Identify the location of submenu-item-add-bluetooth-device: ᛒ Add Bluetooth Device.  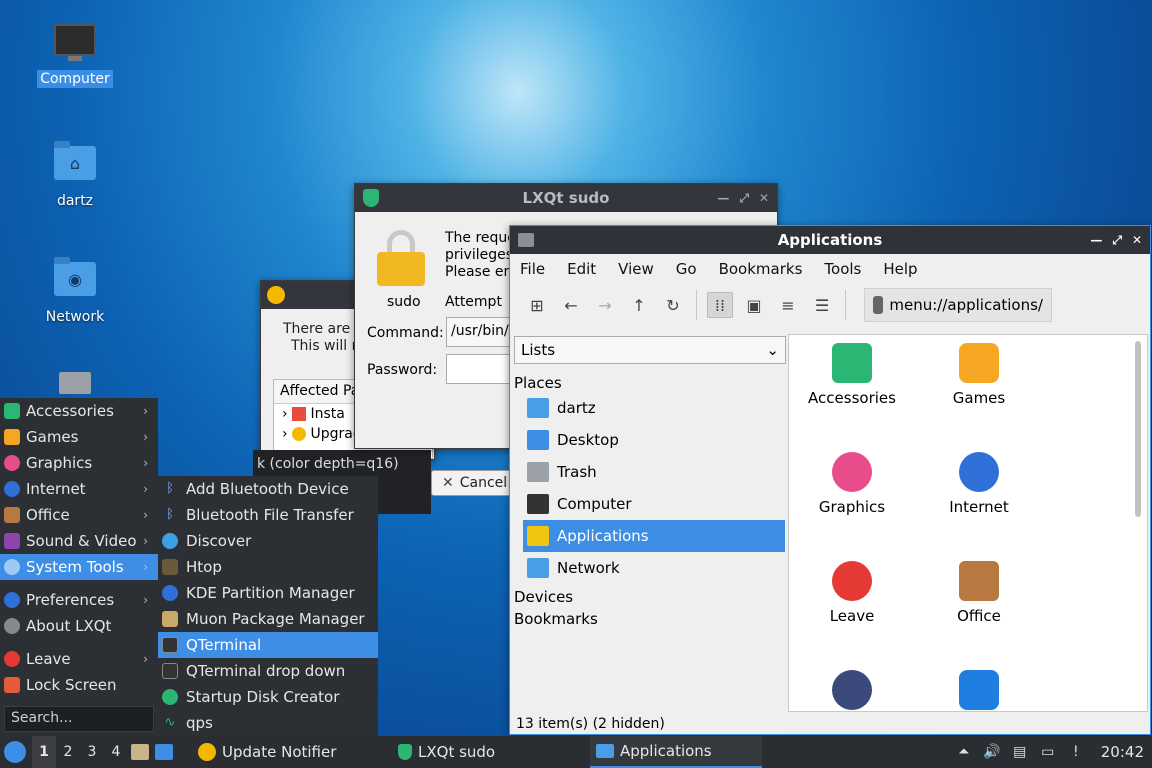
(268, 489).